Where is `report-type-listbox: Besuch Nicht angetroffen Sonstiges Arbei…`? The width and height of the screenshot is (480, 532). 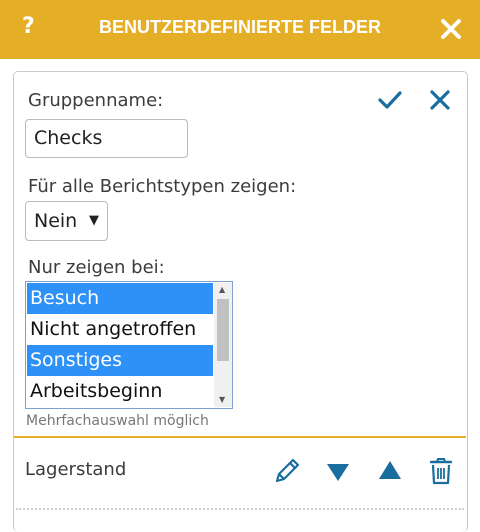
report-type-listbox: Besuch Nicht angetroffen Sonstiges Arbei… is located at coordinates (129, 345).